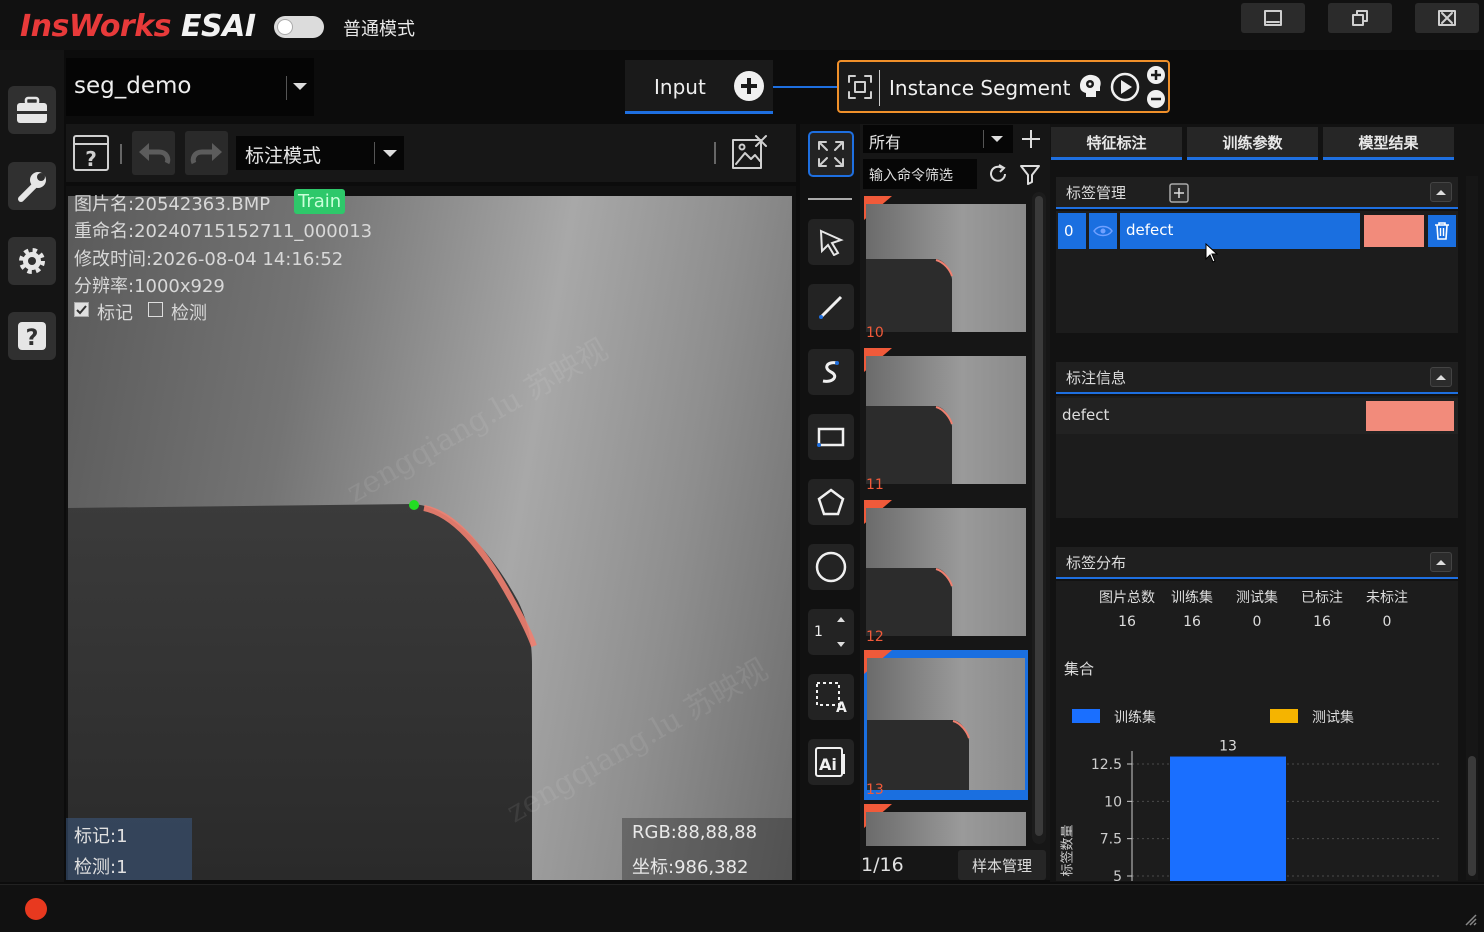  Describe the element at coordinates (946, 270) in the screenshot. I see `thumbnail-item: 10` at that location.